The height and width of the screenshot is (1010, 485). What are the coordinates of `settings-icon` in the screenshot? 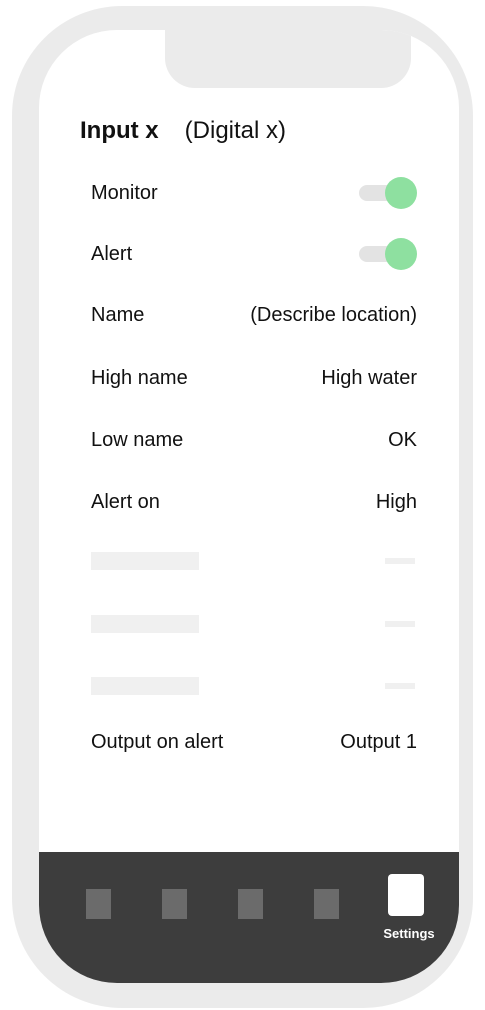 It's located at (406, 895).